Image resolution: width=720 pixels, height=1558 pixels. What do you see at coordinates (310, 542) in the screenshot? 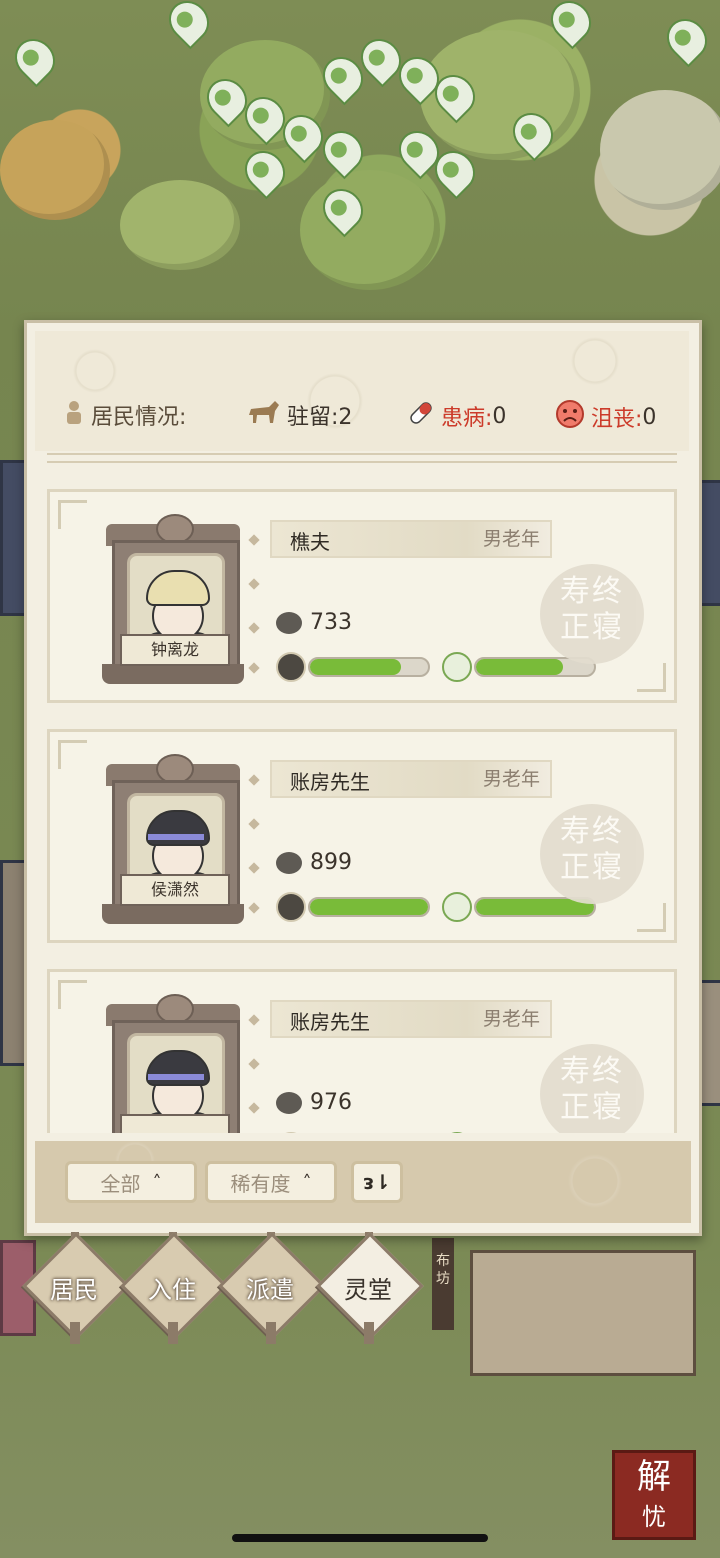
I see `job-title: 樵夫` at bounding box center [310, 542].